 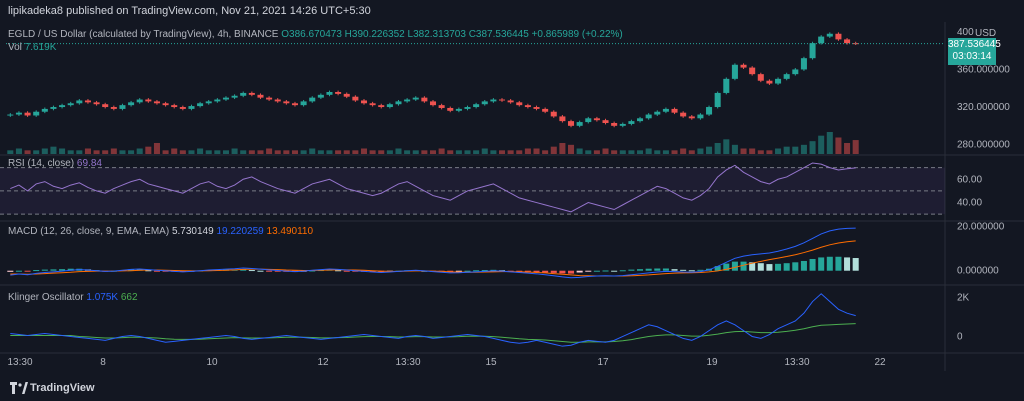 I want to click on macd-hist-value: 5.730149, so click(x=192, y=231).